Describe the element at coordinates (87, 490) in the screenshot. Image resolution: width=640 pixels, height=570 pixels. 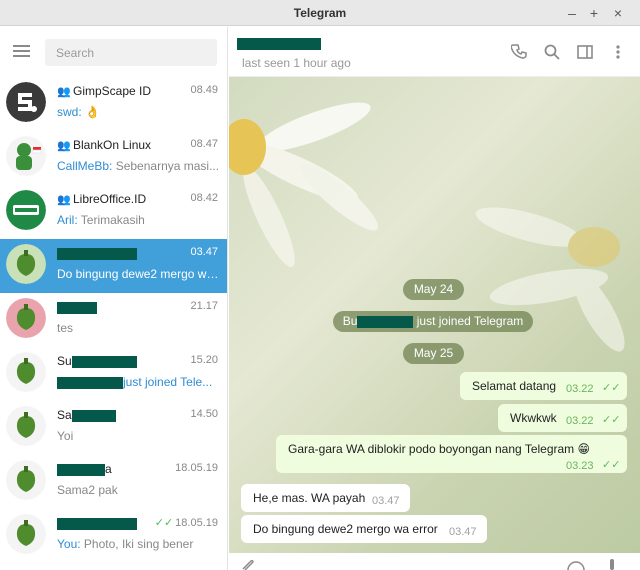
I see `chat-preview: Sama2 pak` at that location.